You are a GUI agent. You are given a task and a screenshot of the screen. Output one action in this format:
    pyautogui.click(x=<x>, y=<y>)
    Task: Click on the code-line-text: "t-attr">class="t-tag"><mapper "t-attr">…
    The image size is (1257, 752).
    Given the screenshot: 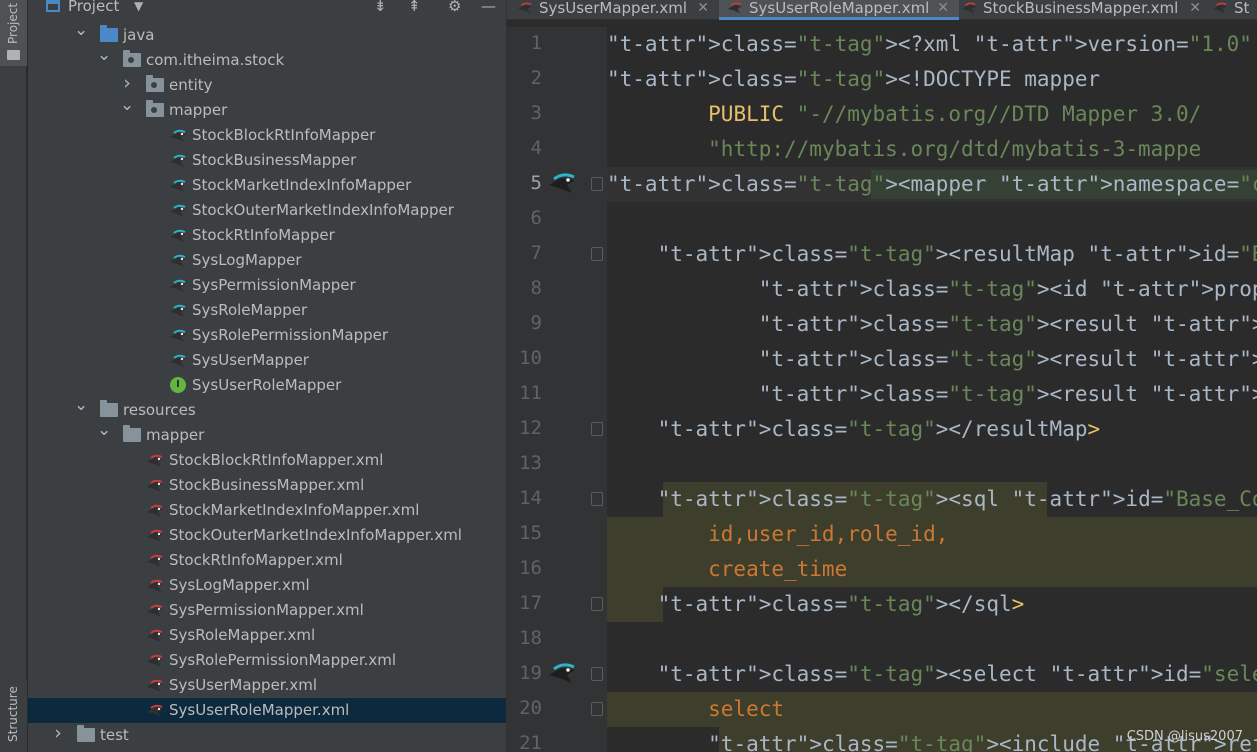 What is the action you would take?
    pyautogui.click(x=932, y=184)
    